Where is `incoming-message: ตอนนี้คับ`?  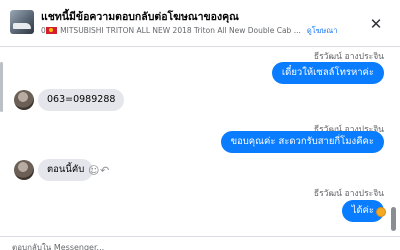
incoming-message: ตอนนี้คับ is located at coordinates (66, 170).